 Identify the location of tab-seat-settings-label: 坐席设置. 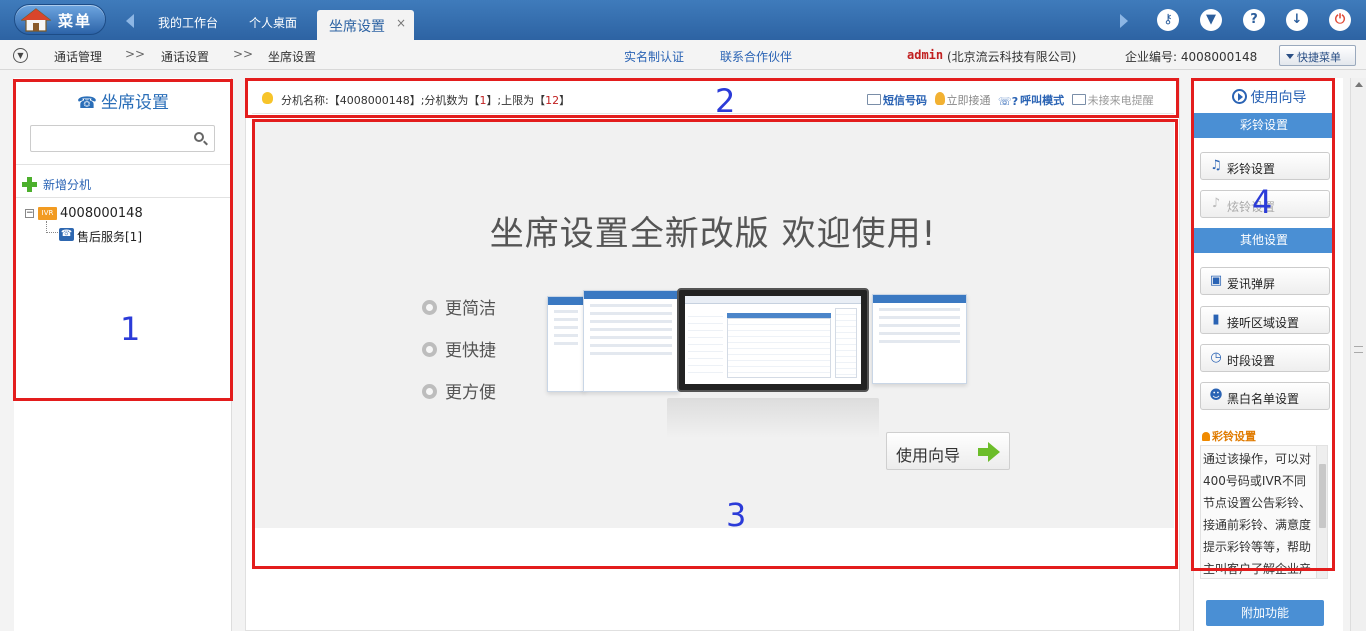
(357, 27).